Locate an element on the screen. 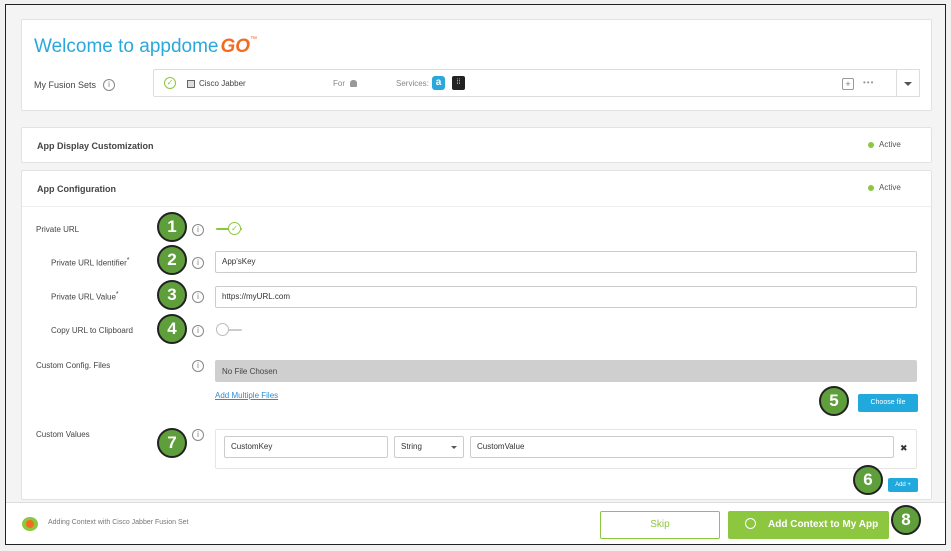 This screenshot has width=951, height=551. app-icon is located at coordinates (191, 84).